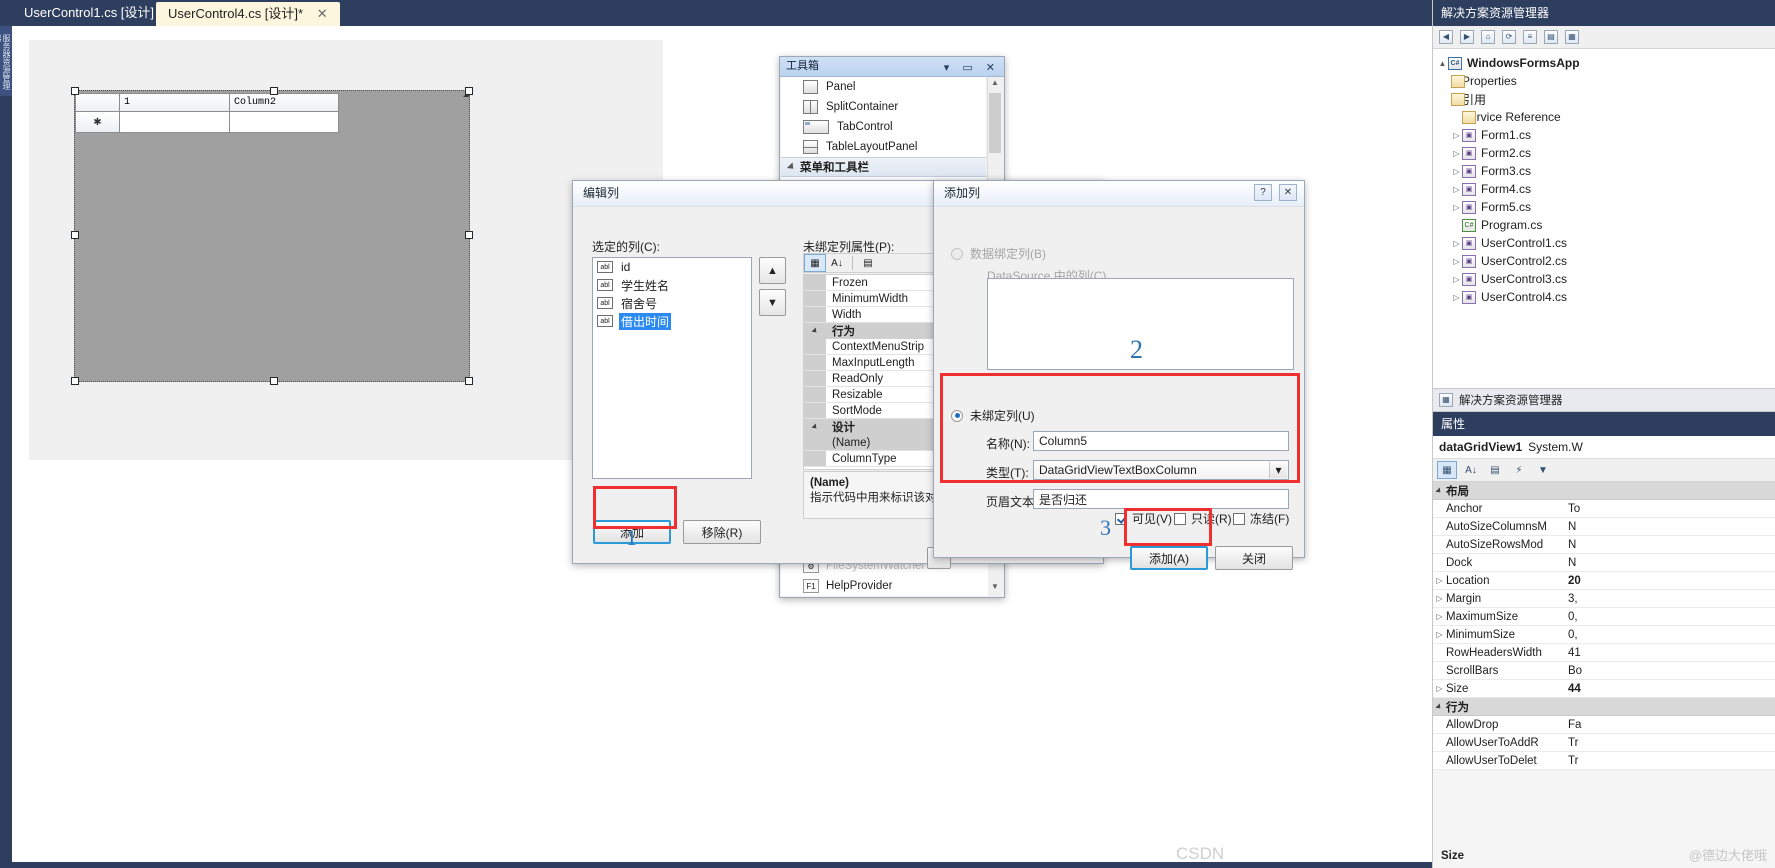  Describe the element at coordinates (879, 331) in the screenshot. I see `property-category-behavior: 行为` at that location.